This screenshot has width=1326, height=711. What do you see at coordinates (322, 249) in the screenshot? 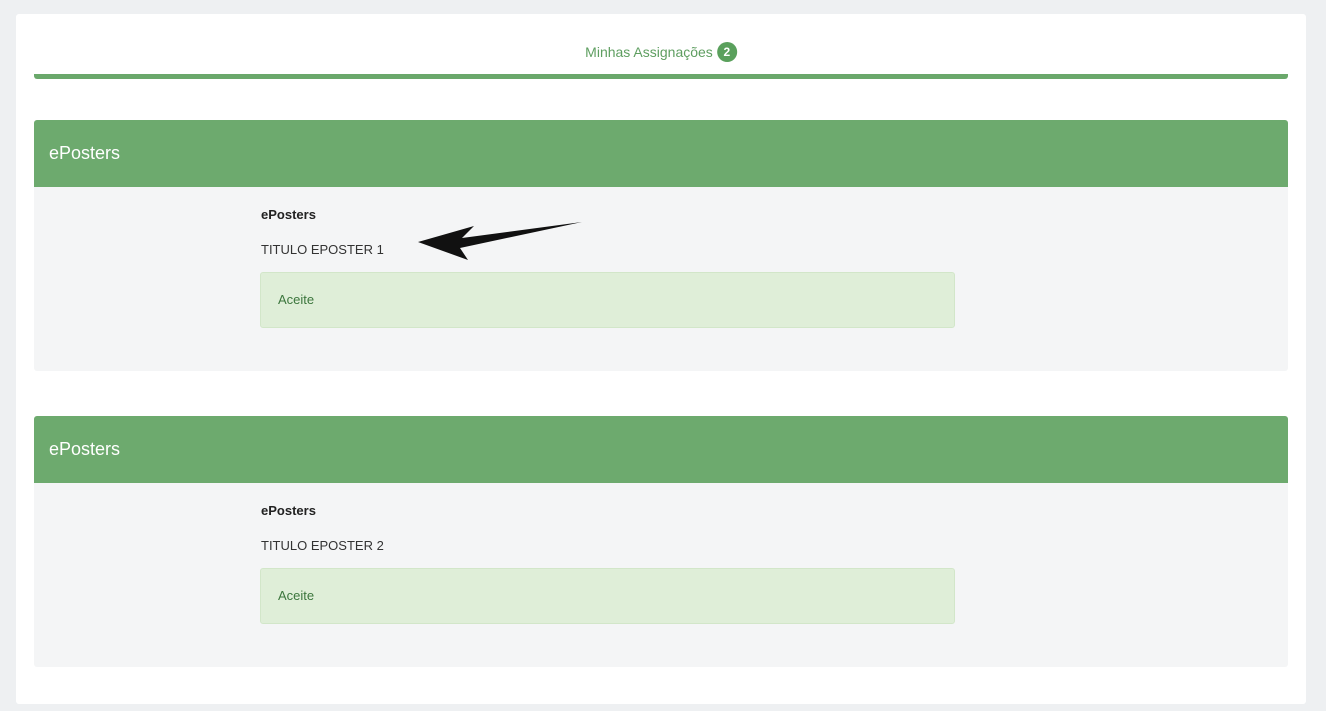
I see `item-title: TITULO EPOSTER 1` at bounding box center [322, 249].